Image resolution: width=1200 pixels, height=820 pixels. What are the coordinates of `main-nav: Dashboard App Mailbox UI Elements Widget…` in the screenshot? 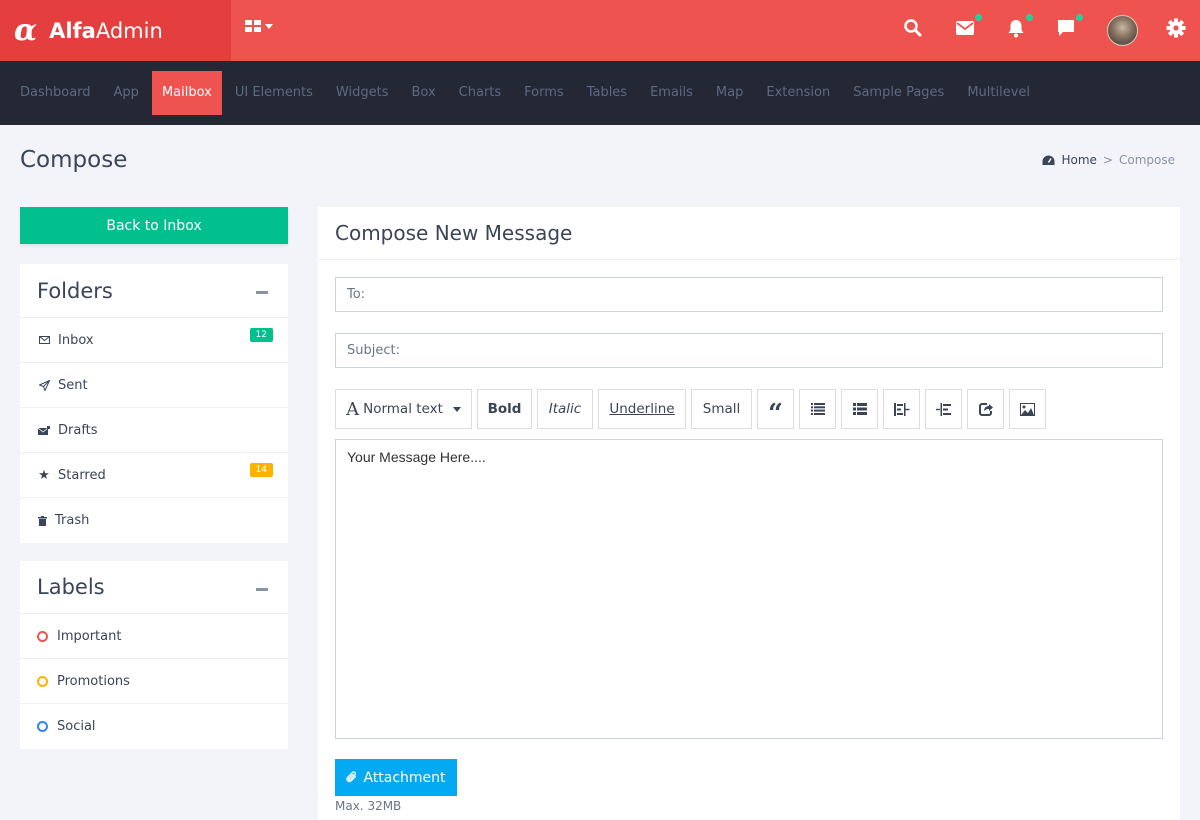 It's located at (600, 93).